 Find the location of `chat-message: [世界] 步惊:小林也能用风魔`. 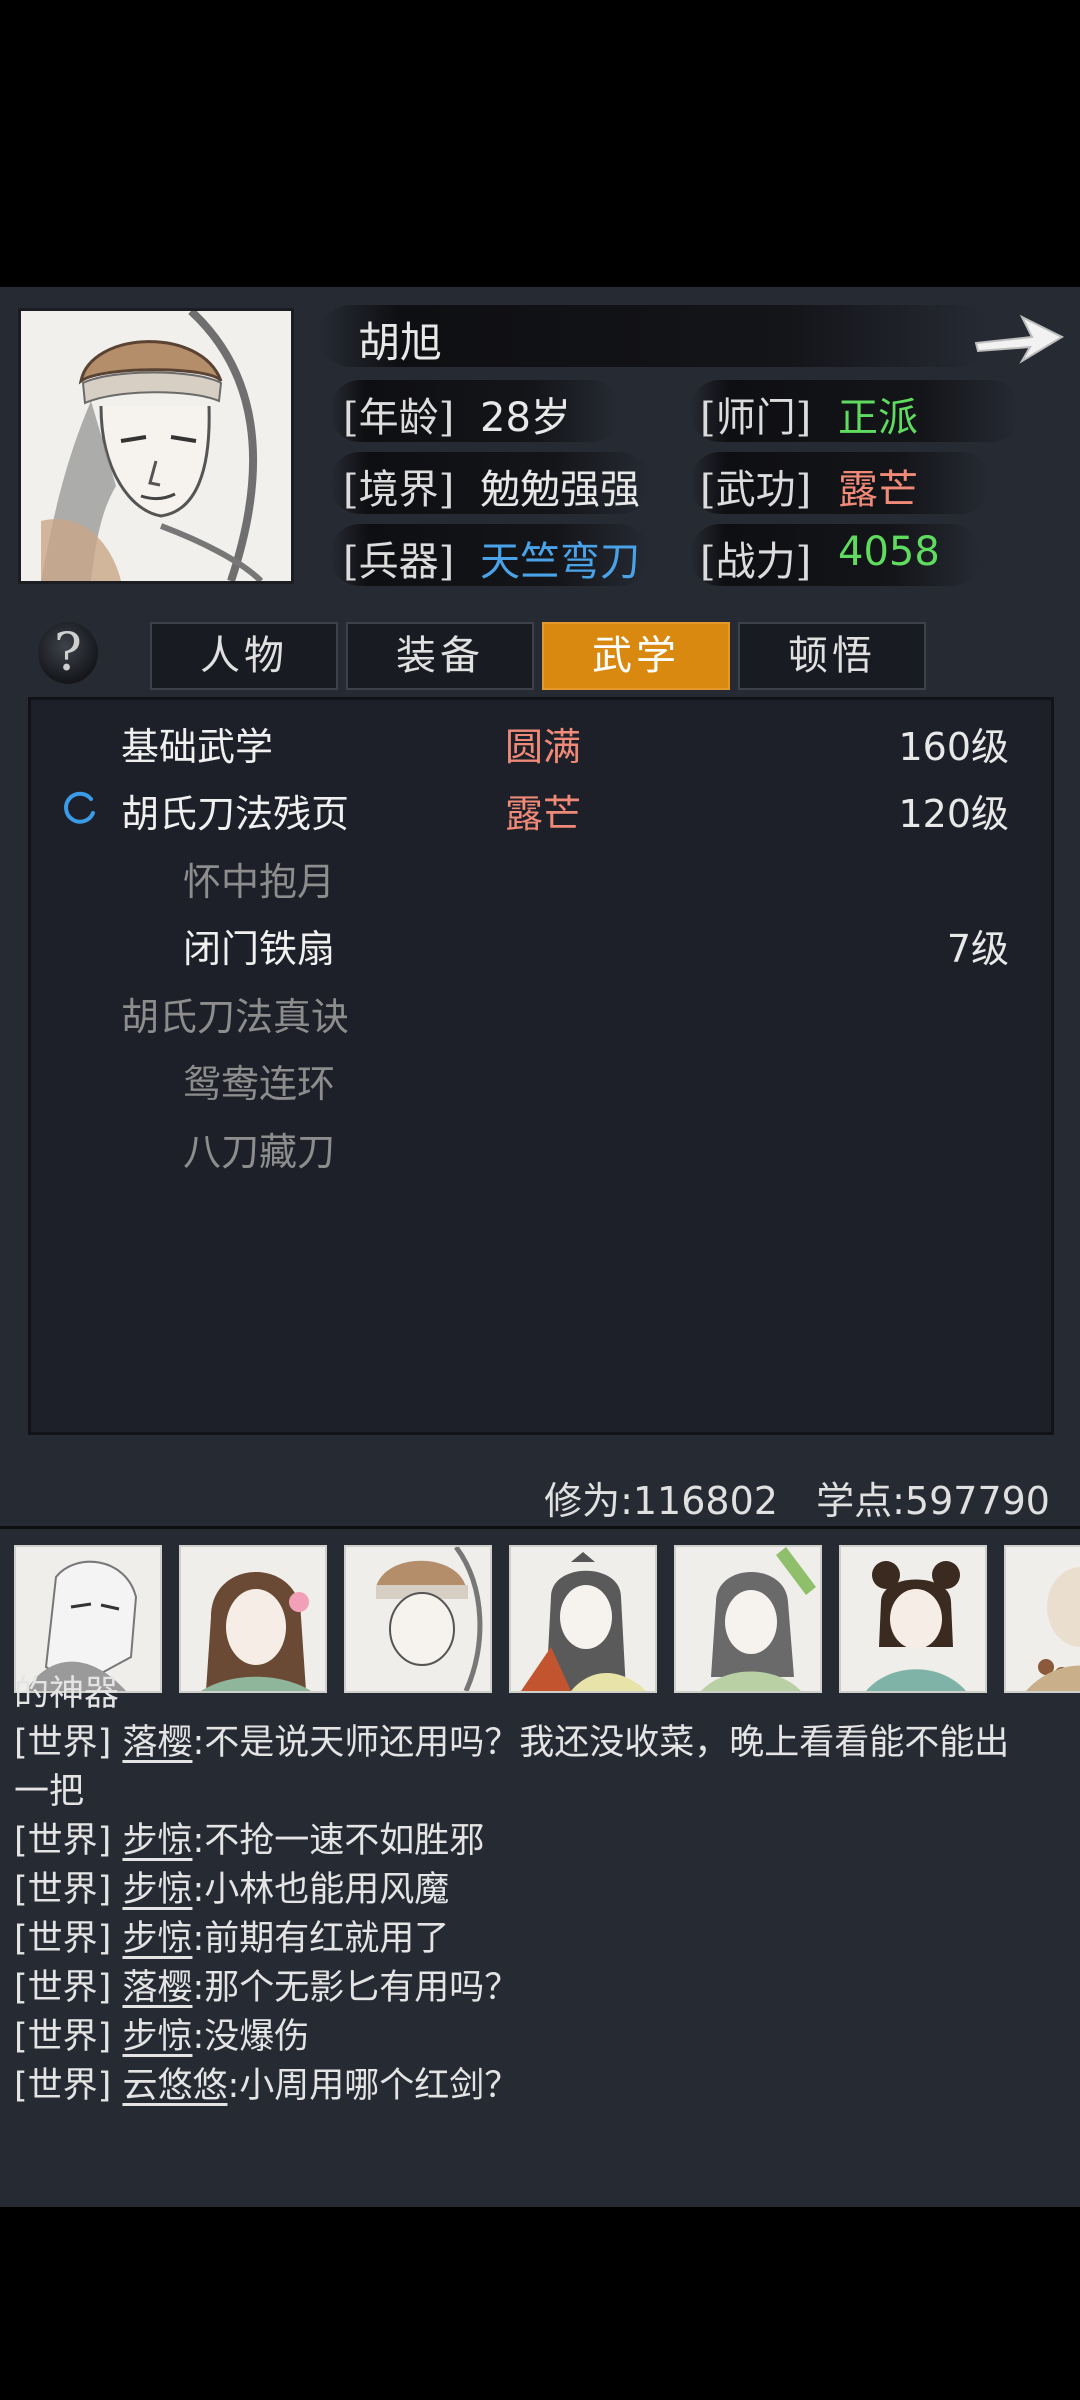

chat-message: [世界] 步惊:小林也能用风魔 is located at coordinates (539, 1890).